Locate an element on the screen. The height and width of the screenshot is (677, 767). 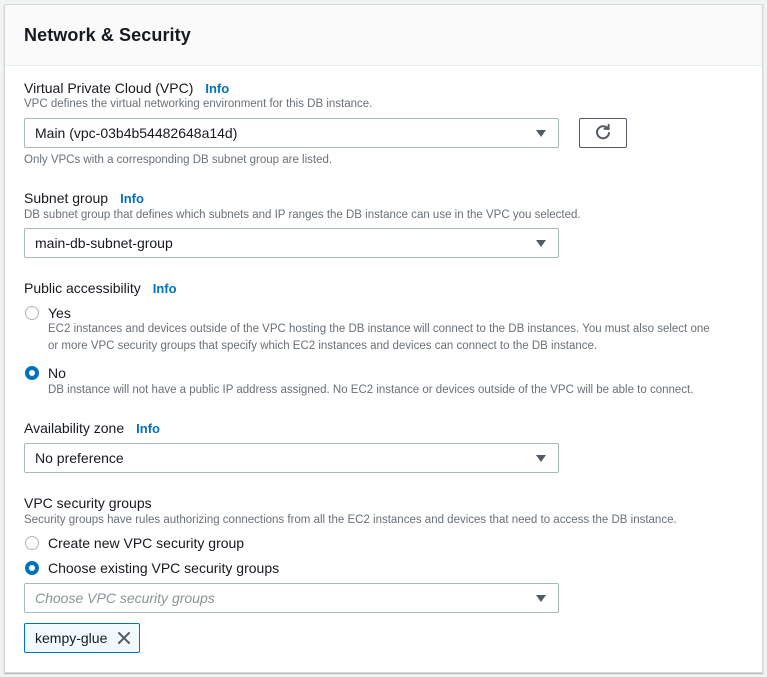
az-selected-value: No preference is located at coordinates (79, 458).